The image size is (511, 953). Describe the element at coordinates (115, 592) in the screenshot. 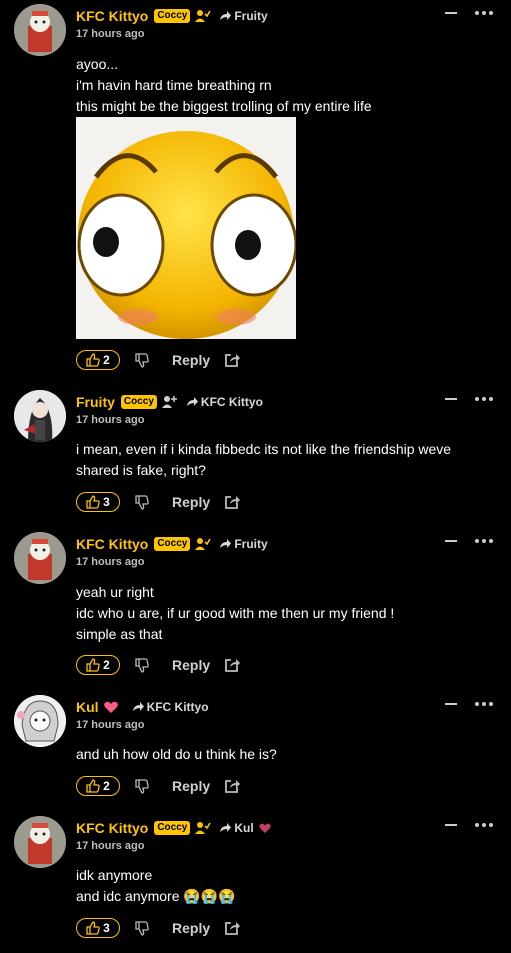

I see `comment-line: yeah ur right` at that location.